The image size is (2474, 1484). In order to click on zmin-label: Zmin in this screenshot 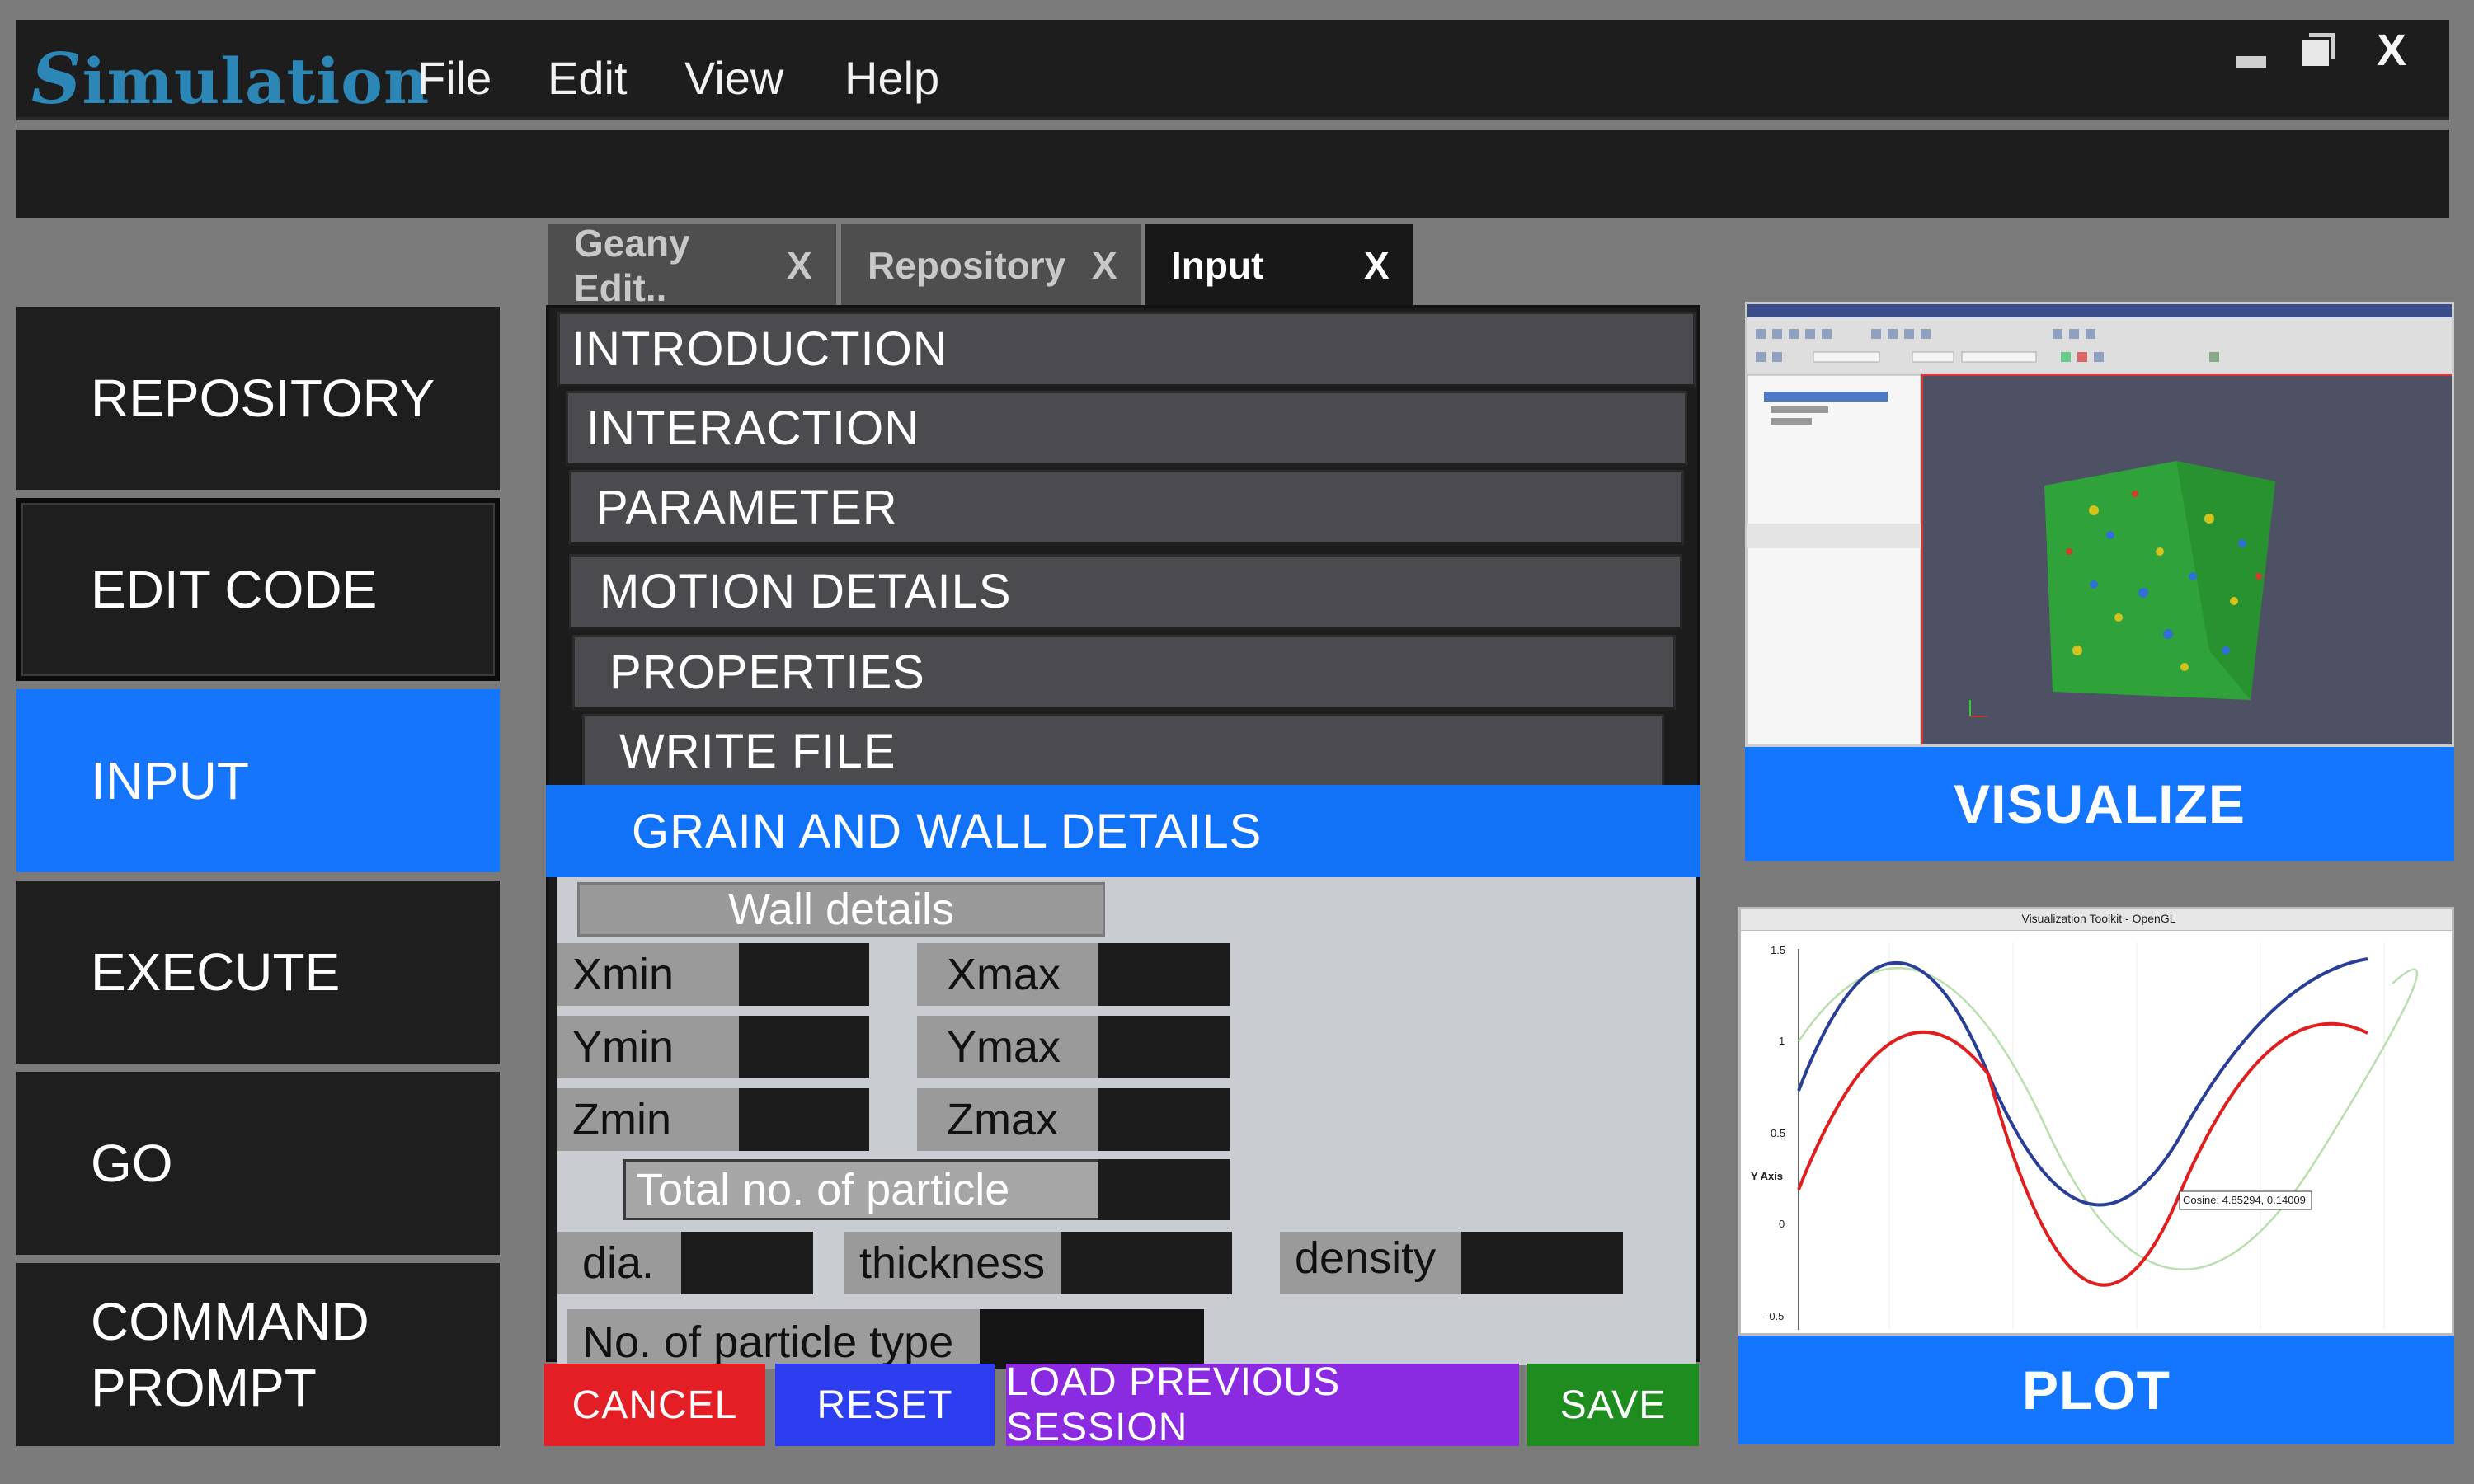, I will do `click(648, 1119)`.